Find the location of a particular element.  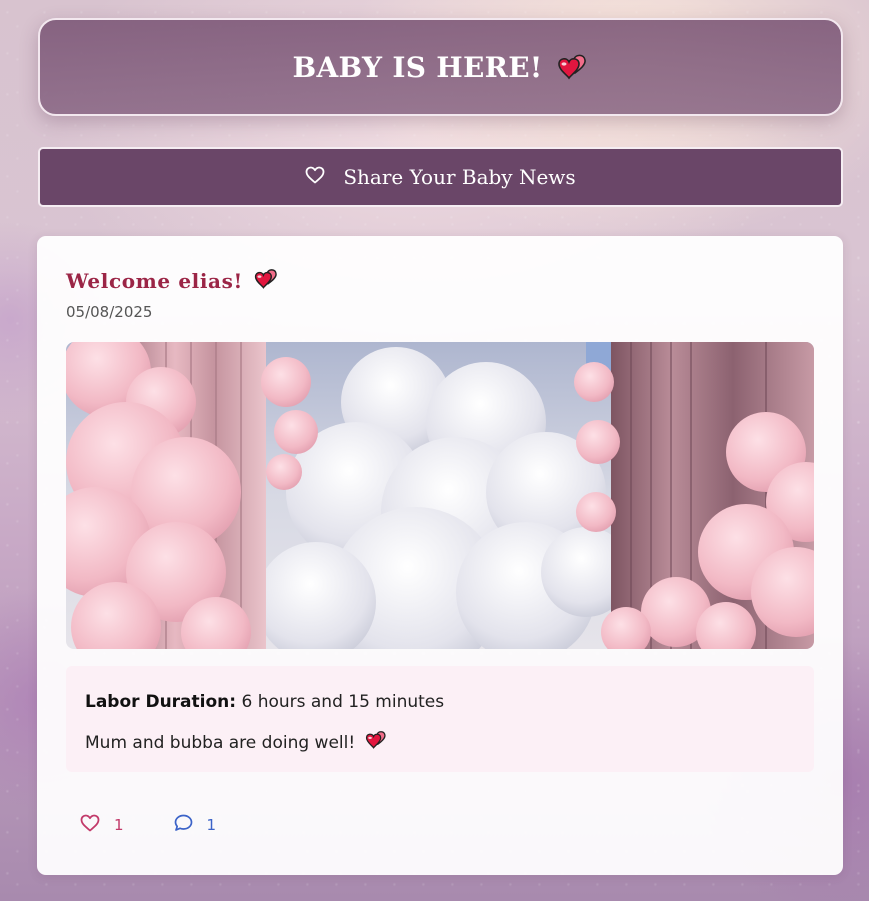

share-button-label: Share Your Baby News is located at coordinates (459, 177).